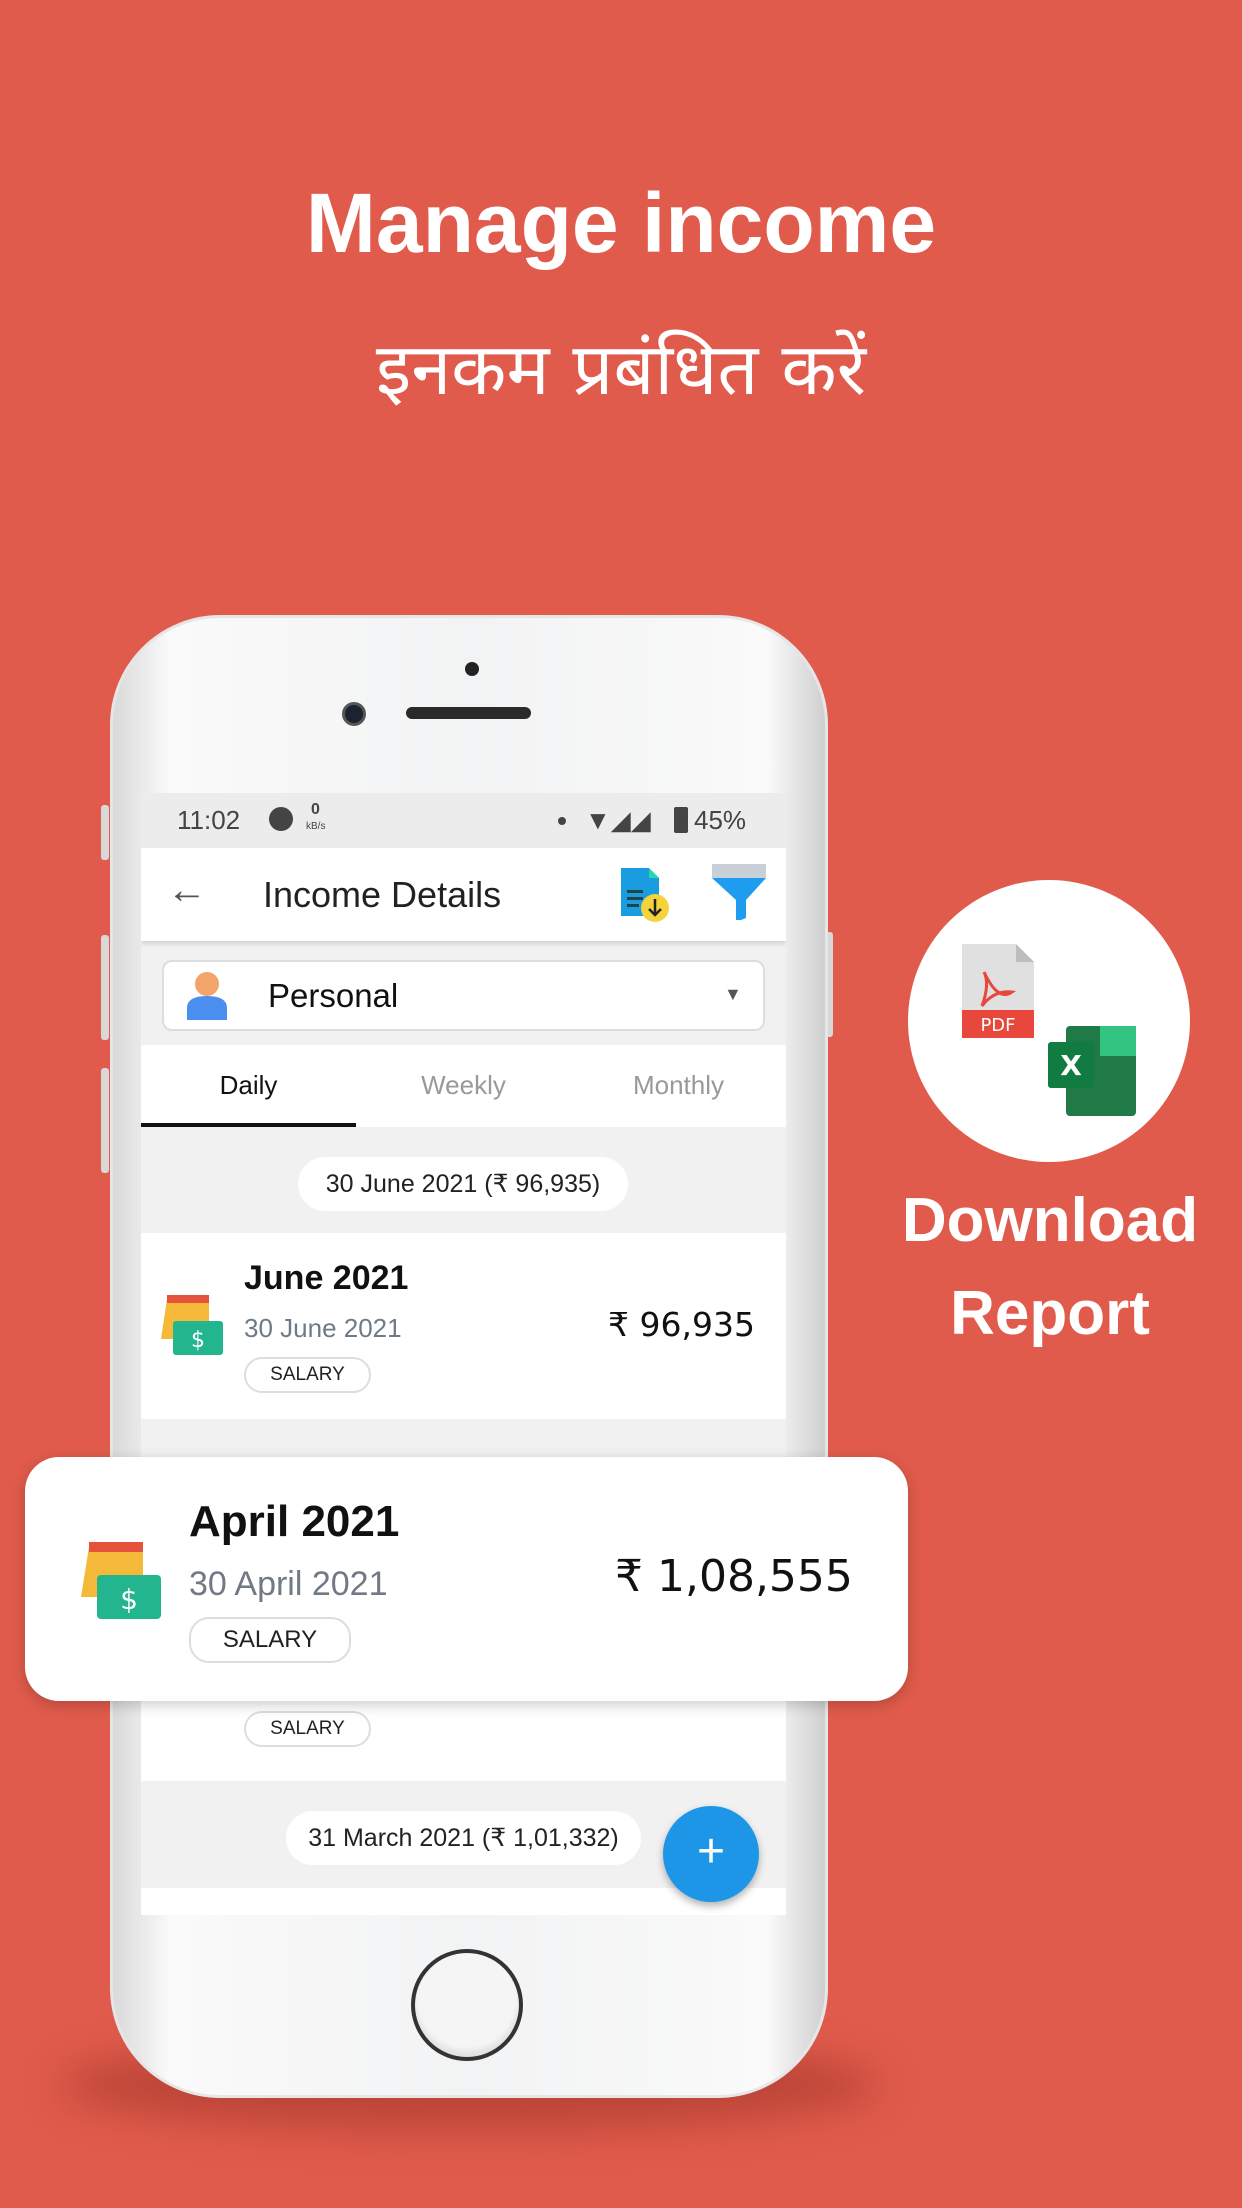 The height and width of the screenshot is (2208, 1242). I want to click on add-income-fab: +, so click(711, 1854).